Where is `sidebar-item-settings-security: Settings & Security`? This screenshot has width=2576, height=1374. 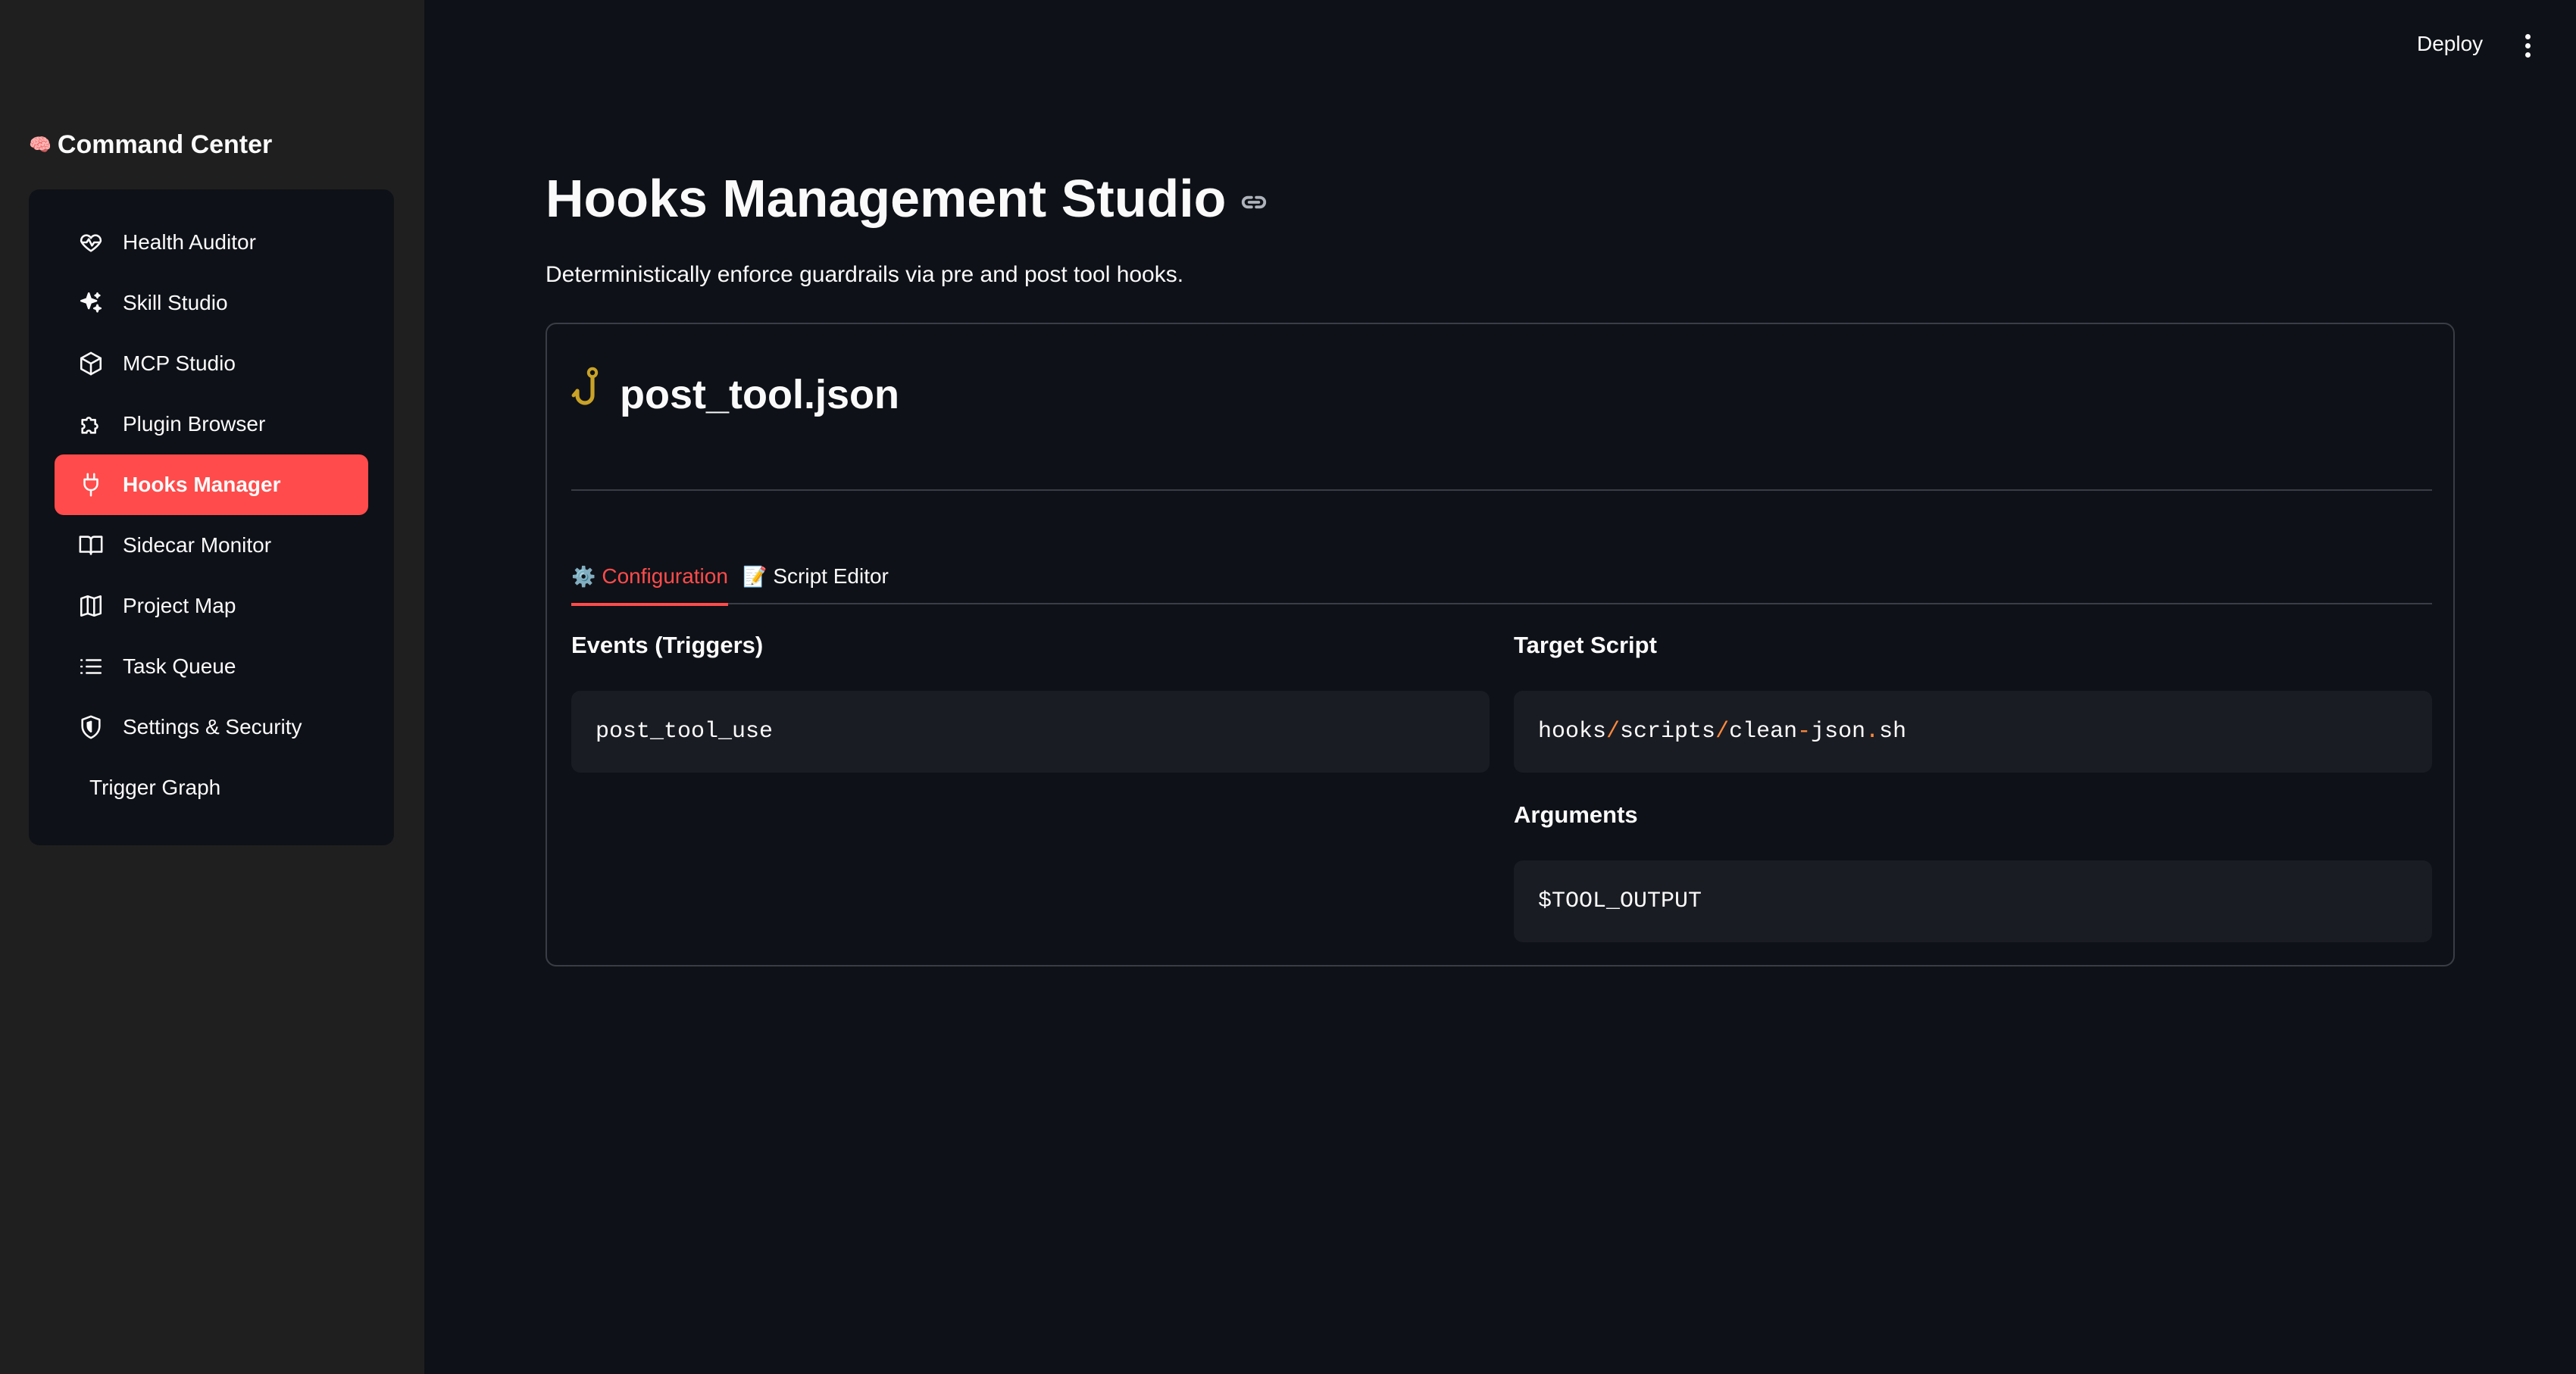
sidebar-item-settings-security: Settings & Security is located at coordinates (212, 727).